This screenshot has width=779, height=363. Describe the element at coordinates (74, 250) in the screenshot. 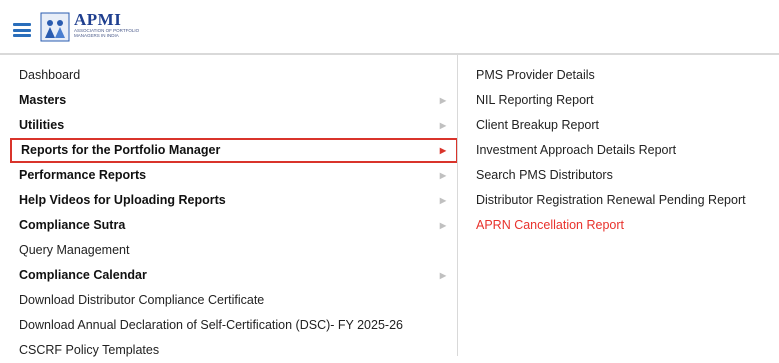

I see `menu-item-label: Query Management` at that location.